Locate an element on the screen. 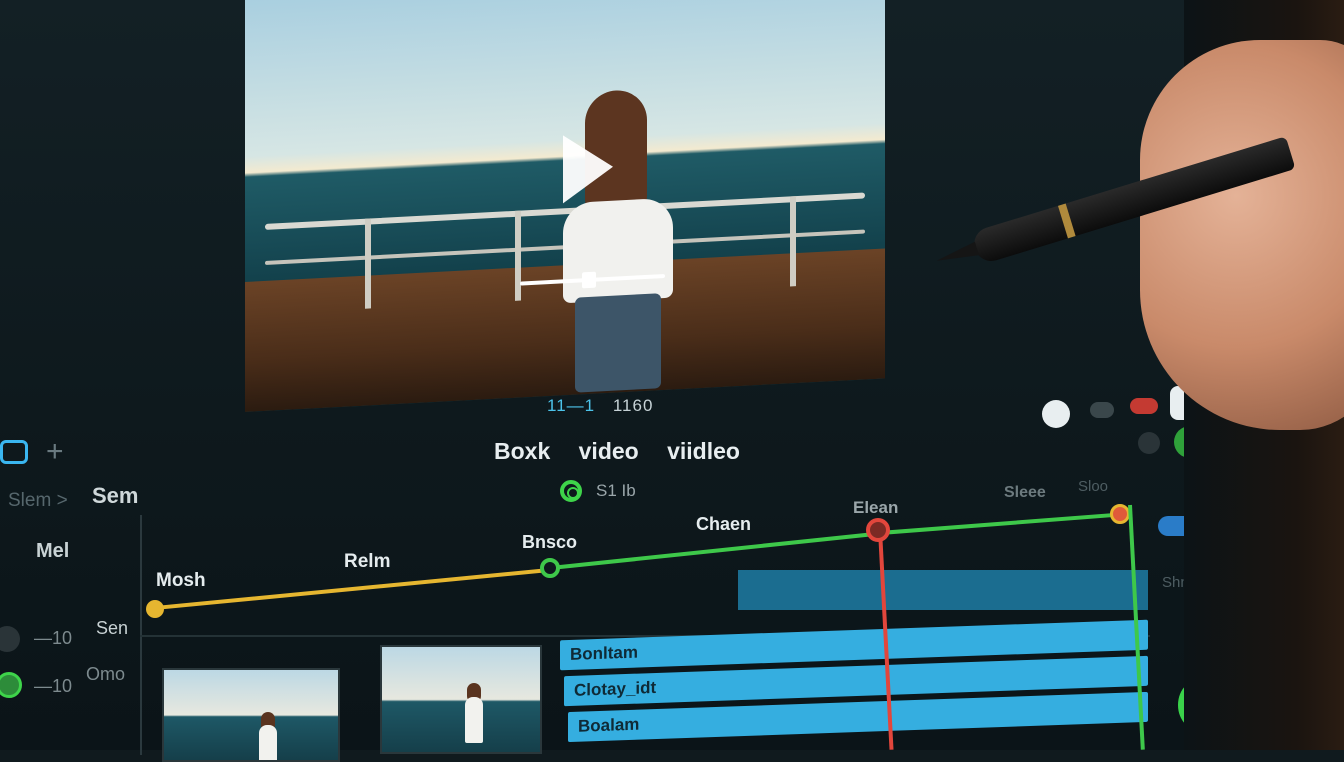 Image resolution: width=1344 pixels, height=762 pixels. side-label: Mel is located at coordinates (53, 551).